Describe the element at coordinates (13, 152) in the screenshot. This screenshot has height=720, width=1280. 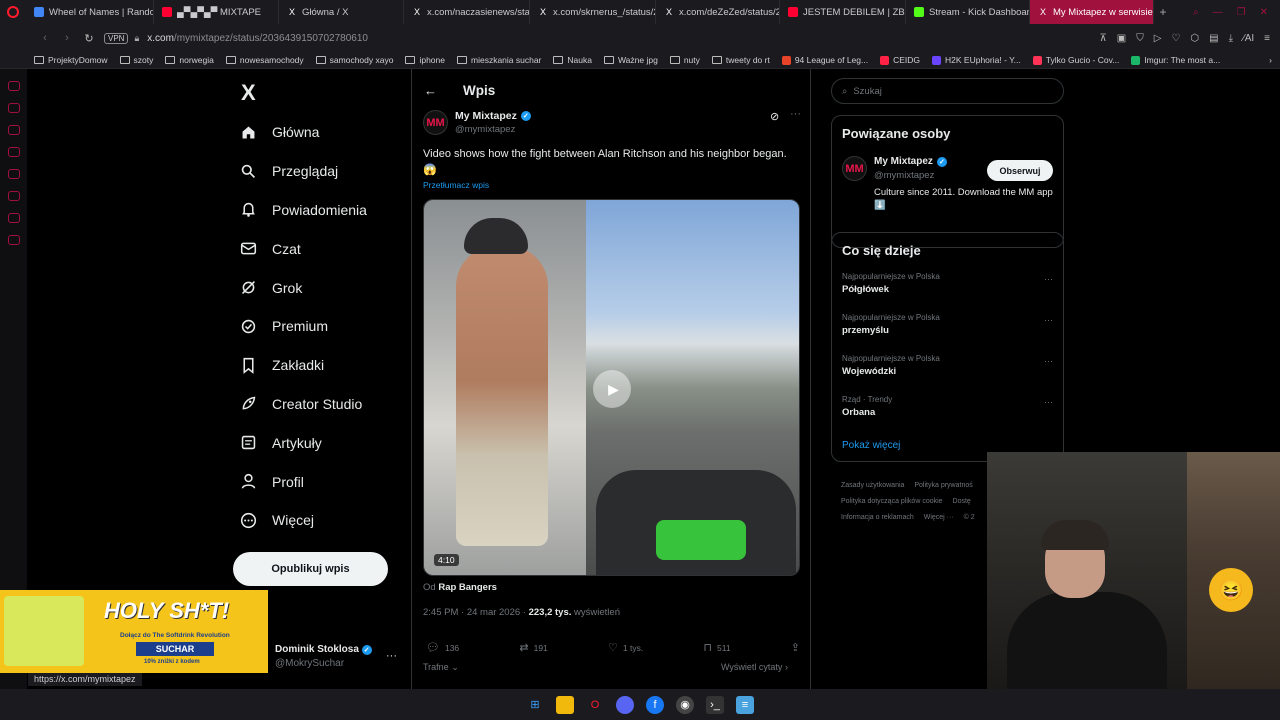
I see `chat-icon` at that location.